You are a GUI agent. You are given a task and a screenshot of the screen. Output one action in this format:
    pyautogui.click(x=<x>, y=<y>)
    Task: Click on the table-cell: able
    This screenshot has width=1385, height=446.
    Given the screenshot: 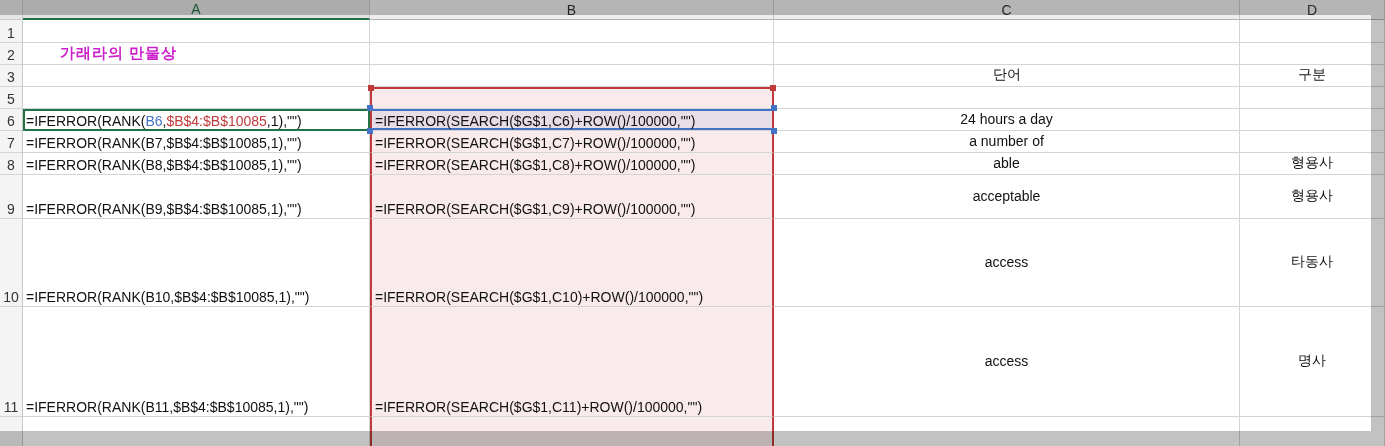 What is the action you would take?
    pyautogui.click(x=1007, y=164)
    